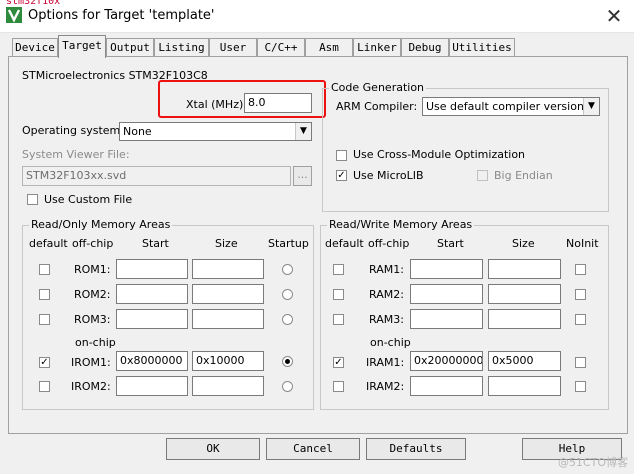  What do you see at coordinates (95, 342) in the screenshot?
I see `ro-onchip-label: on-chip` at bounding box center [95, 342].